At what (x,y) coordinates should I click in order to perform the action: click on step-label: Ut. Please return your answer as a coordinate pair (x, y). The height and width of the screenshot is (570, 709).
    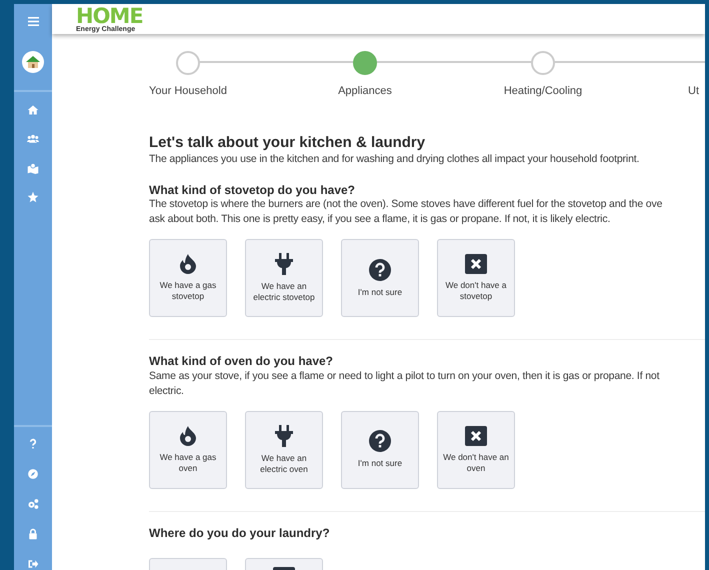
    Looking at the image, I should click on (693, 91).